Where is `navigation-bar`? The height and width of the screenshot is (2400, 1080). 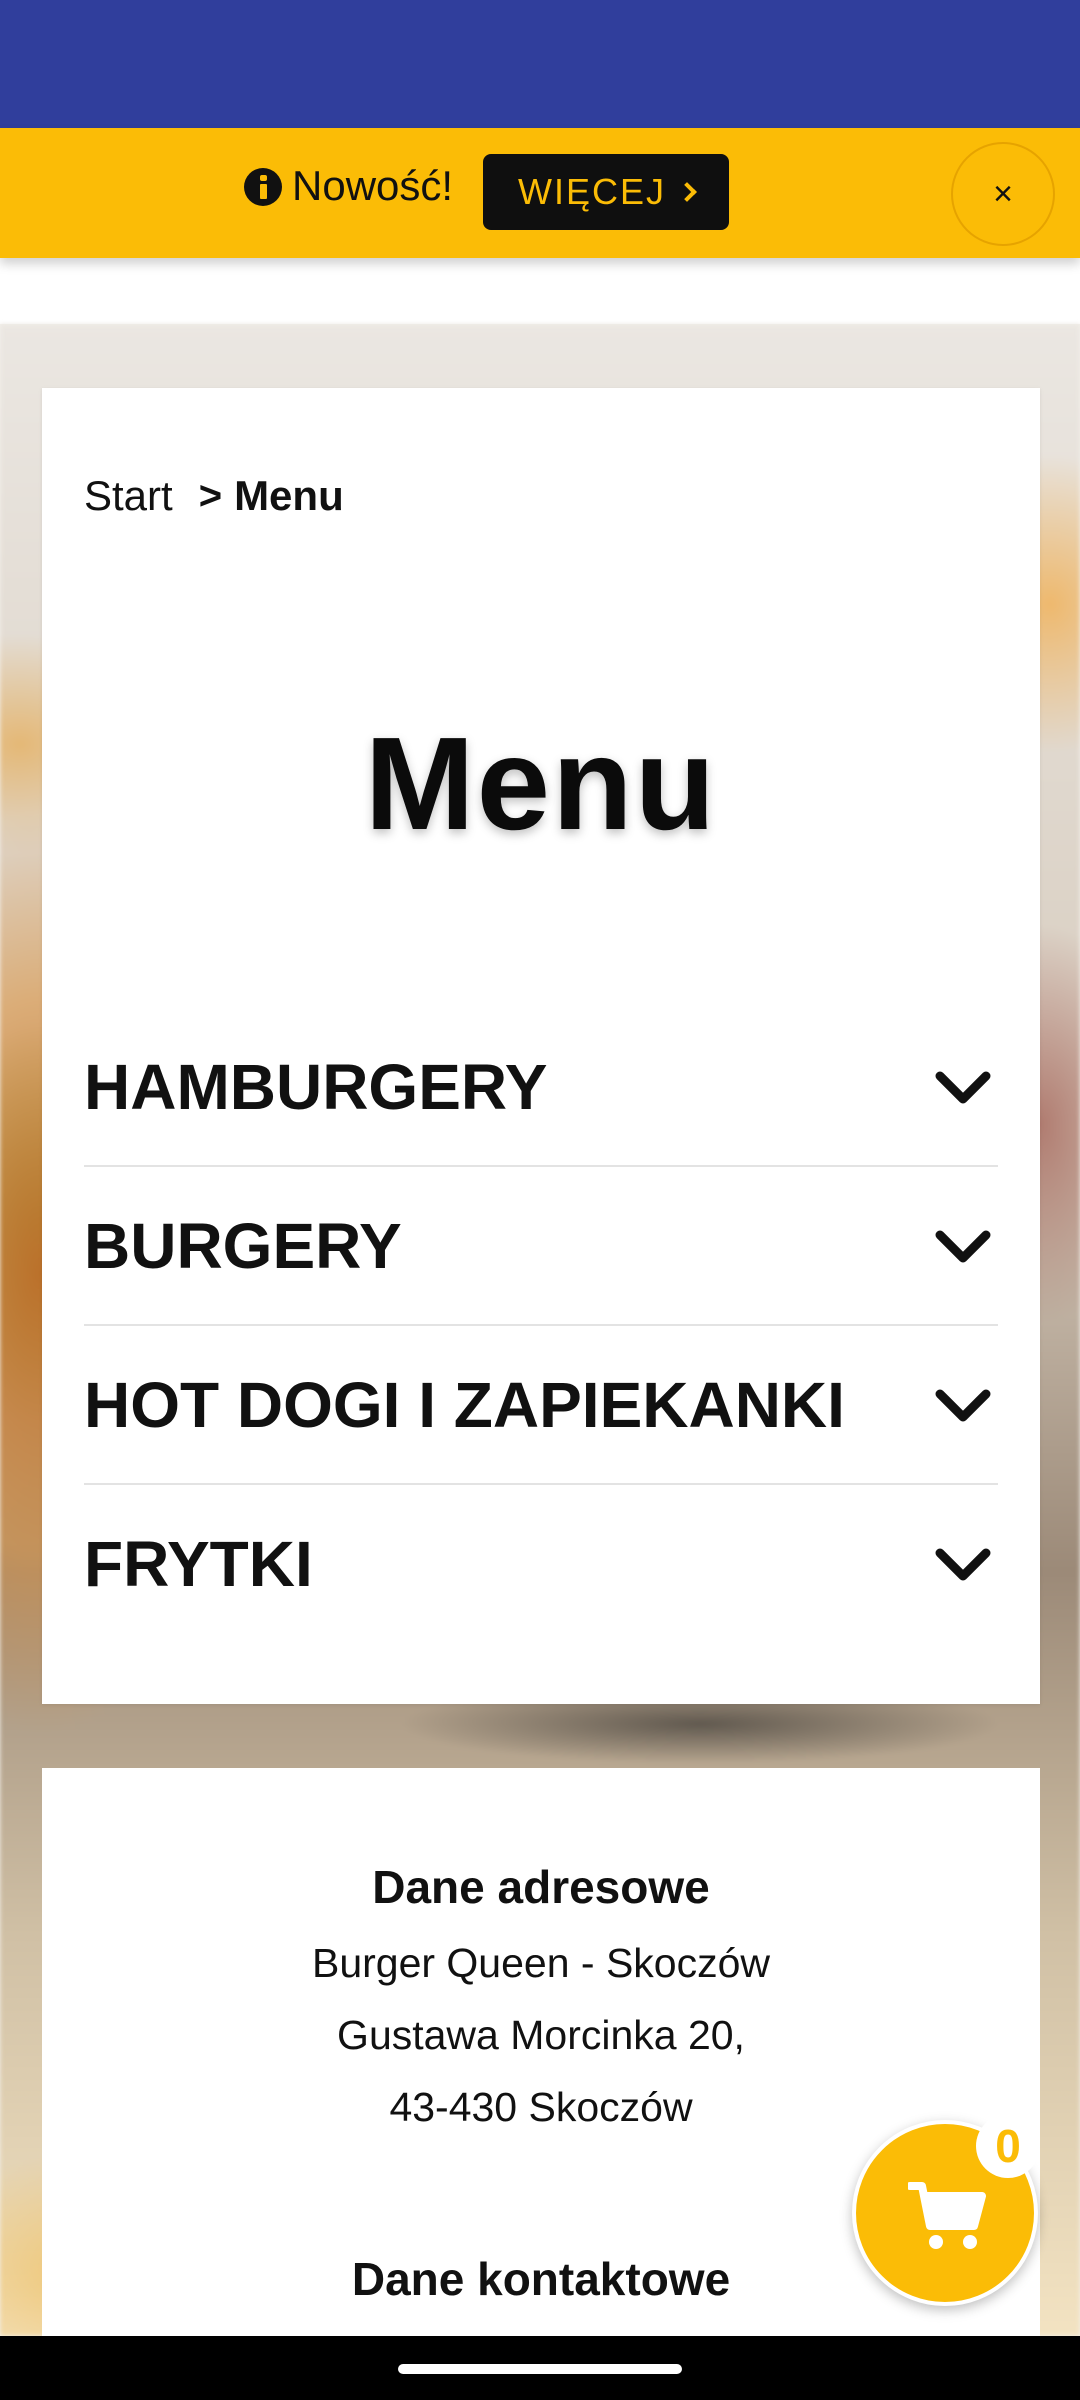 navigation-bar is located at coordinates (540, 2368).